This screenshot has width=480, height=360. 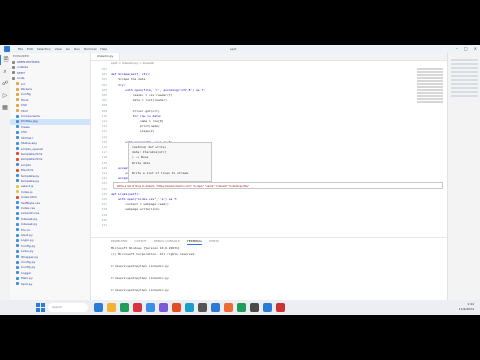 I want to click on menu-edit: Edit, so click(x=30, y=49).